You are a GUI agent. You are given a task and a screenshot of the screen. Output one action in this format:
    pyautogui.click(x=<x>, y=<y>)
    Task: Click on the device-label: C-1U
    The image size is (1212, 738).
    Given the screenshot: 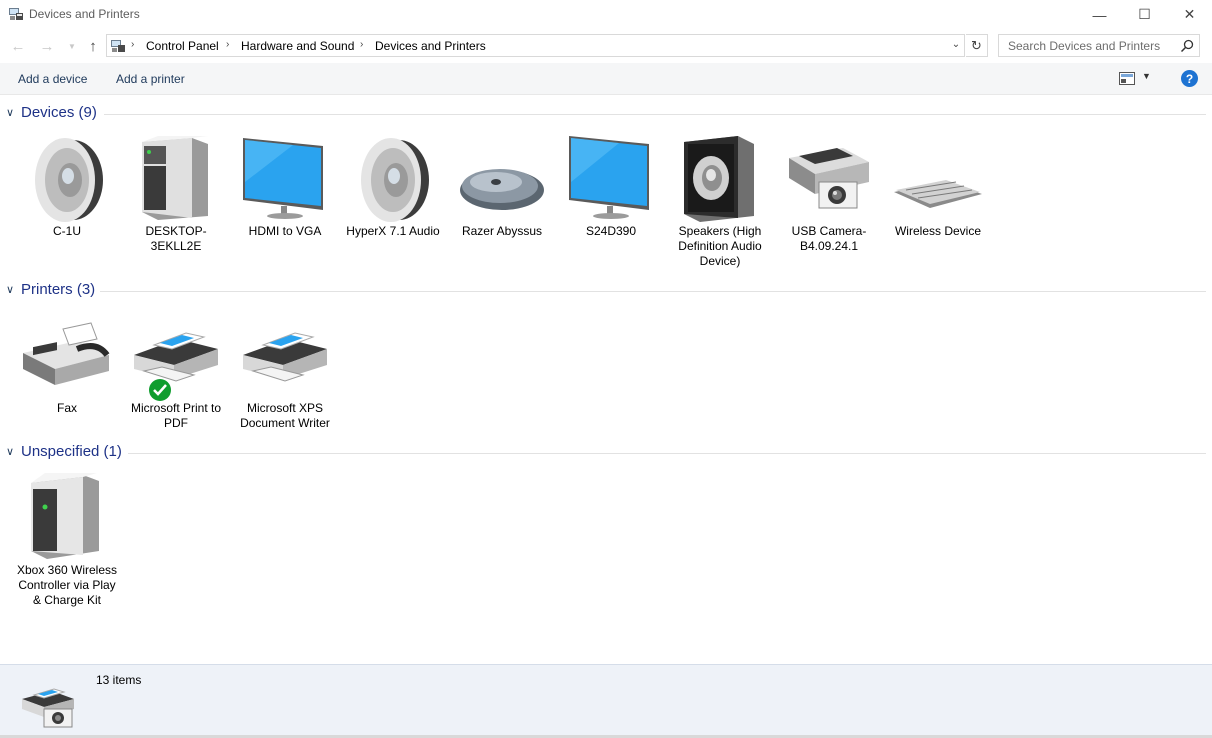 What is the action you would take?
    pyautogui.click(x=66, y=231)
    